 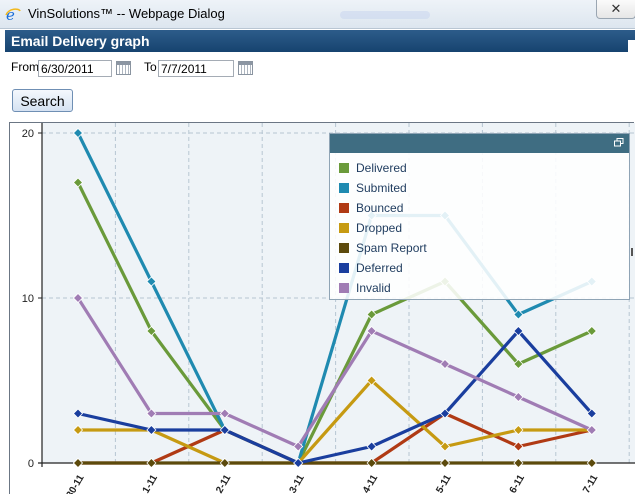 What do you see at coordinates (381, 168) in the screenshot?
I see `legend-label: Delivered` at bounding box center [381, 168].